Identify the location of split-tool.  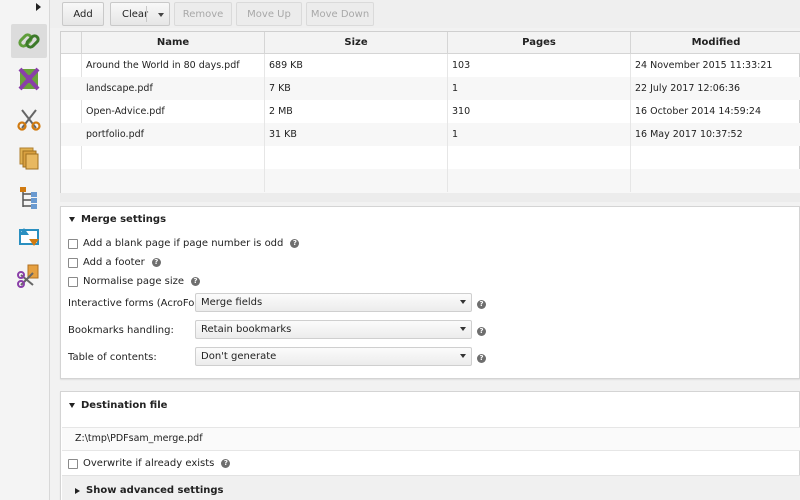
(29, 79).